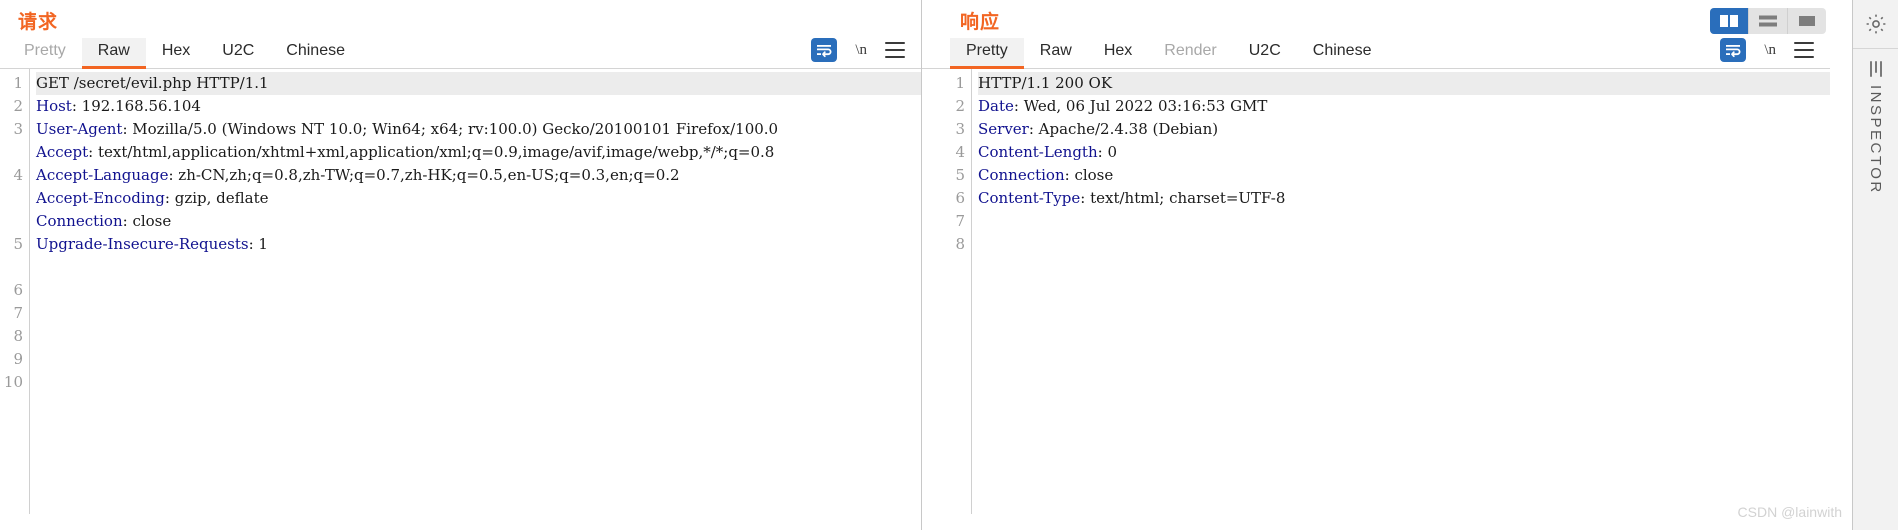  Describe the element at coordinates (18, 359) in the screenshot. I see `line-number: 9` at that location.